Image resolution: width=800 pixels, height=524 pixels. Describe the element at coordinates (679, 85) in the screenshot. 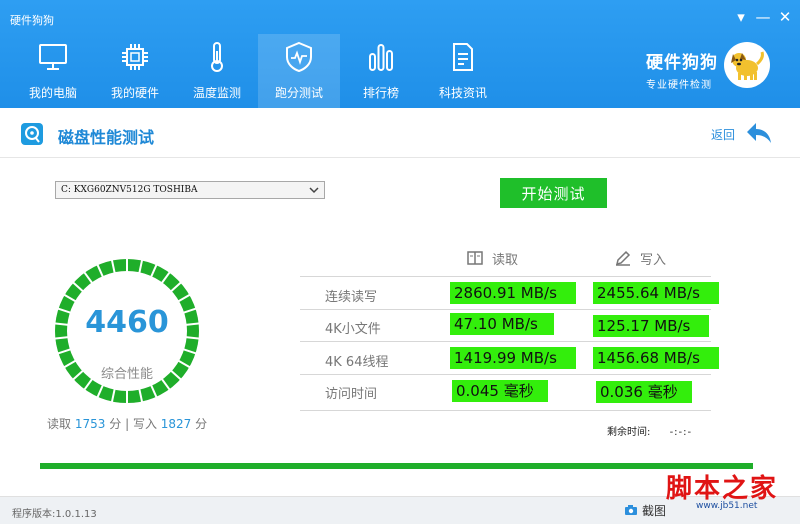

I see `brand-slogan: 专业硬件检测` at that location.